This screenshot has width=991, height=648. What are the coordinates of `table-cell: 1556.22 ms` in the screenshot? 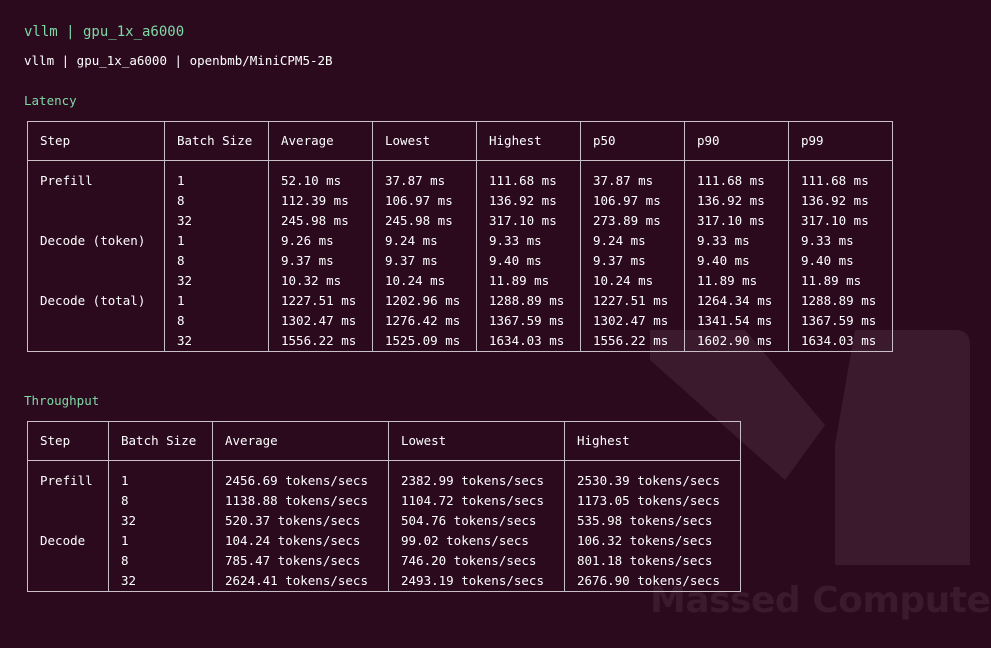 It's located at (632, 341).